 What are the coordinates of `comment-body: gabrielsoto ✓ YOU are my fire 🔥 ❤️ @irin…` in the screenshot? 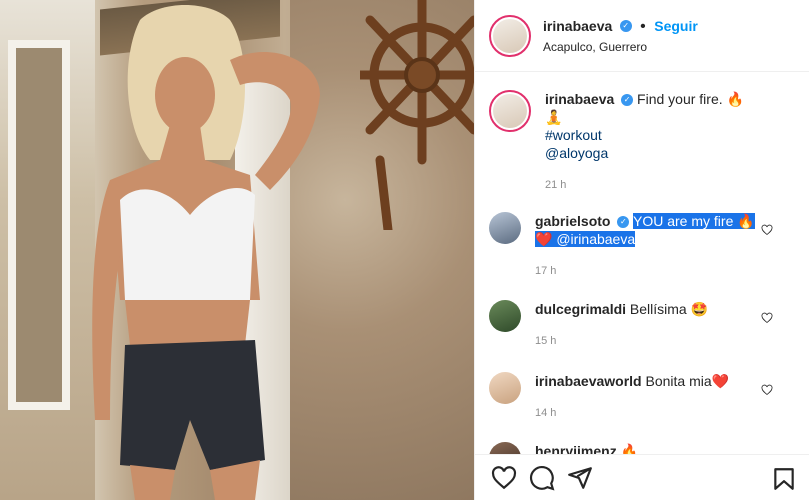 It's located at (665, 246).